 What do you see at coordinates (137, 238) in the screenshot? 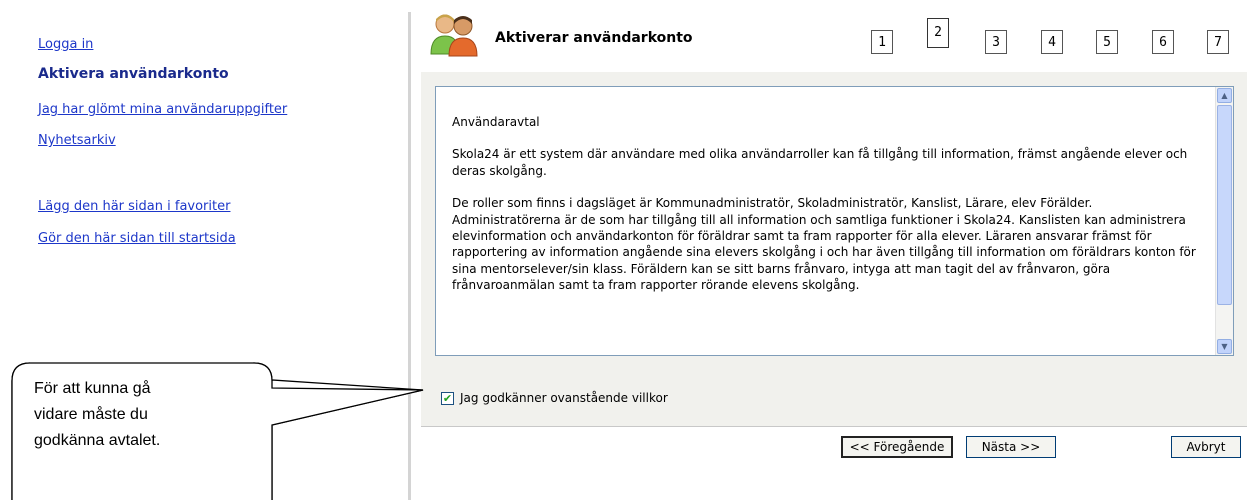
I see `nav-startpage-link: Gör den här sidan till startsida` at bounding box center [137, 238].